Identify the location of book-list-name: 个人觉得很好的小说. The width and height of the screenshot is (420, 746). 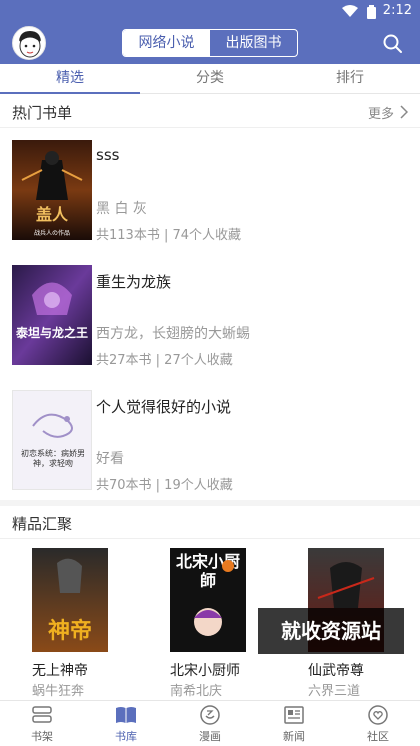
(164, 407).